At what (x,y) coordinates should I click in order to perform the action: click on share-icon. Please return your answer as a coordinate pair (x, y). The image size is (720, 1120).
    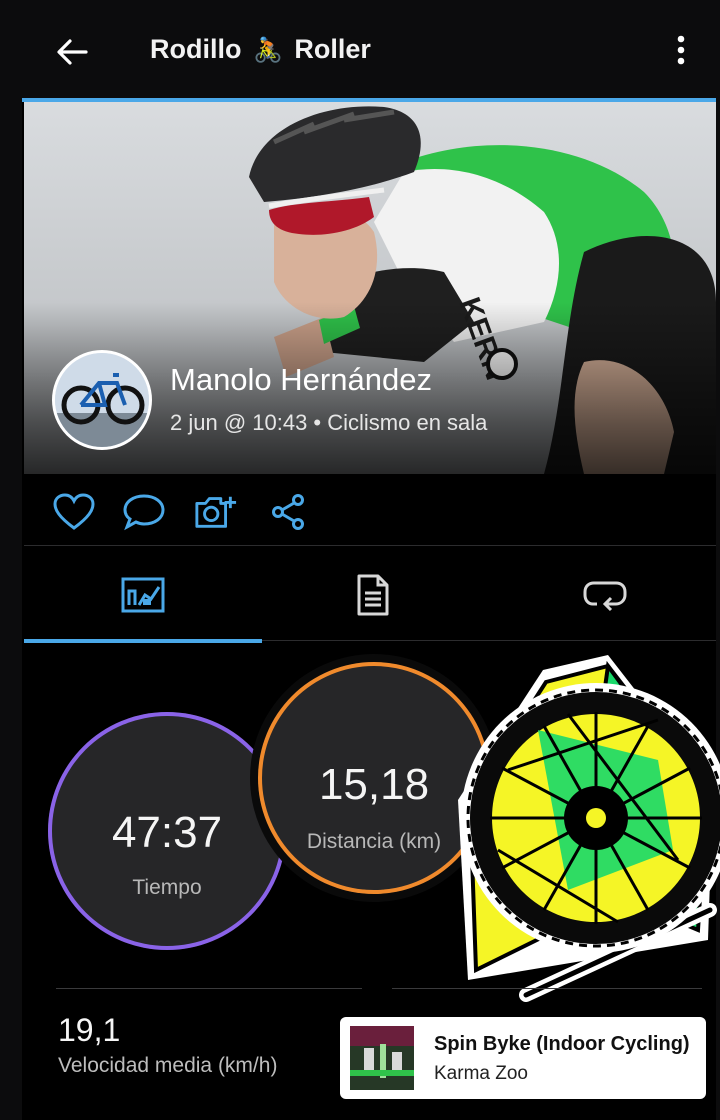
    Looking at the image, I should click on (288, 512).